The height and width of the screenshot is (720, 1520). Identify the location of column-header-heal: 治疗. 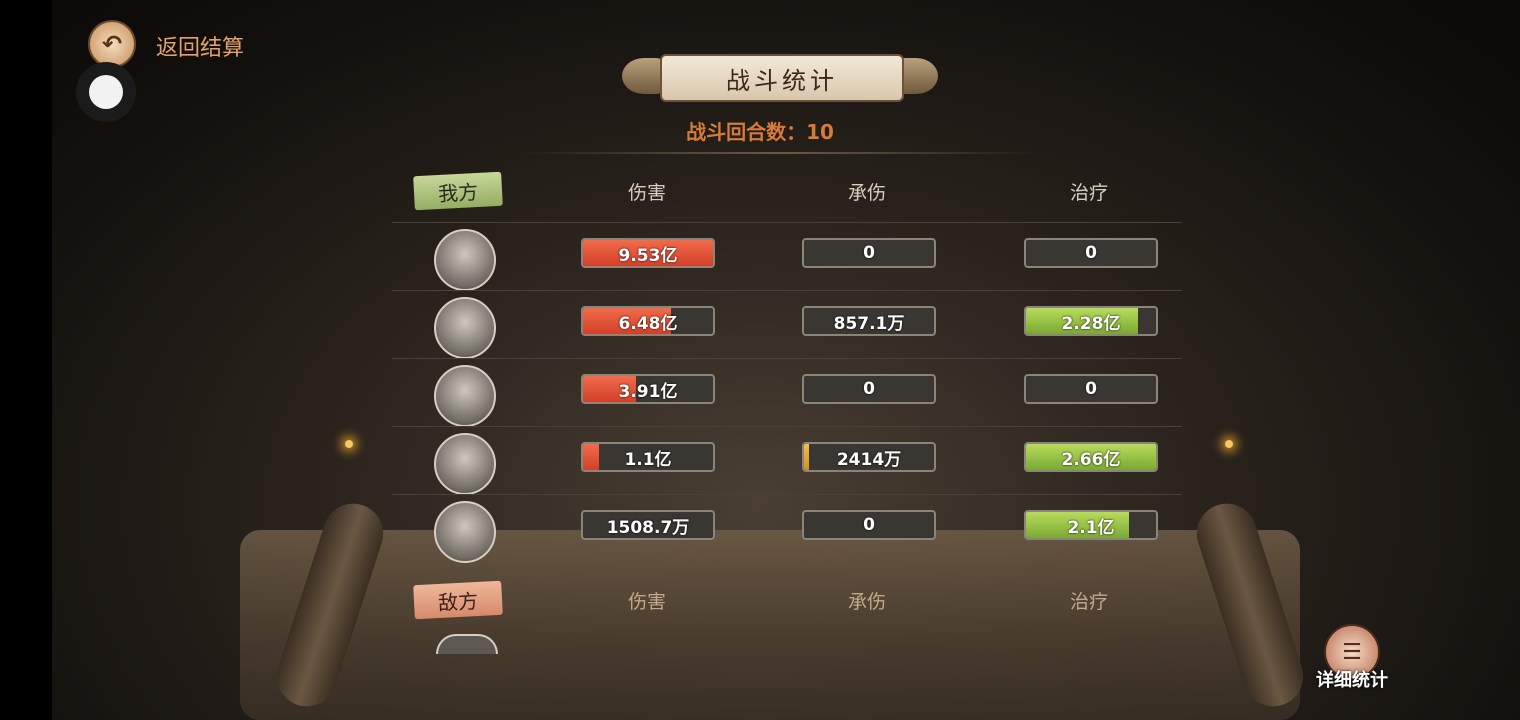
(1088, 193).